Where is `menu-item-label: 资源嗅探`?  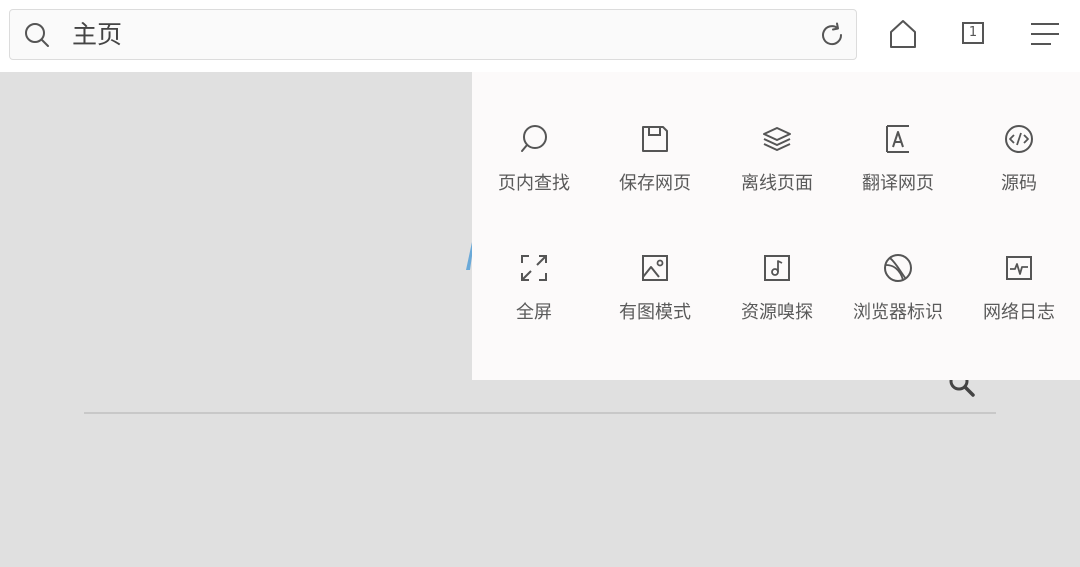 menu-item-label: 资源嗅探 is located at coordinates (777, 312).